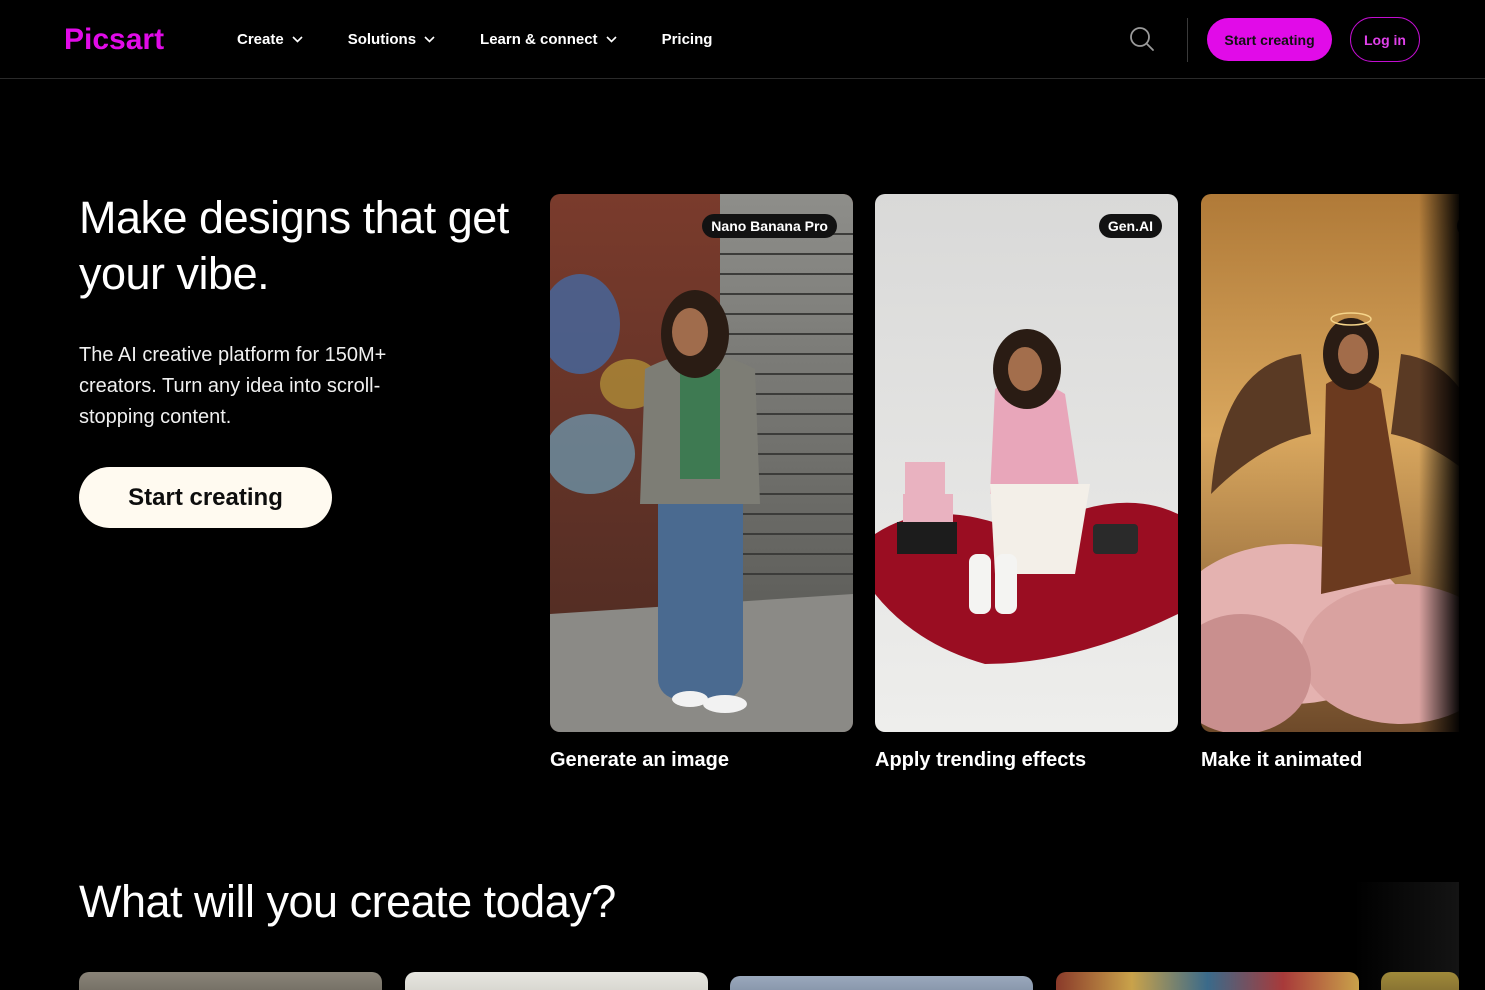 The height and width of the screenshot is (990, 1485). Describe the element at coordinates (114, 39) in the screenshot. I see `svg-text: Picsart` at that location.